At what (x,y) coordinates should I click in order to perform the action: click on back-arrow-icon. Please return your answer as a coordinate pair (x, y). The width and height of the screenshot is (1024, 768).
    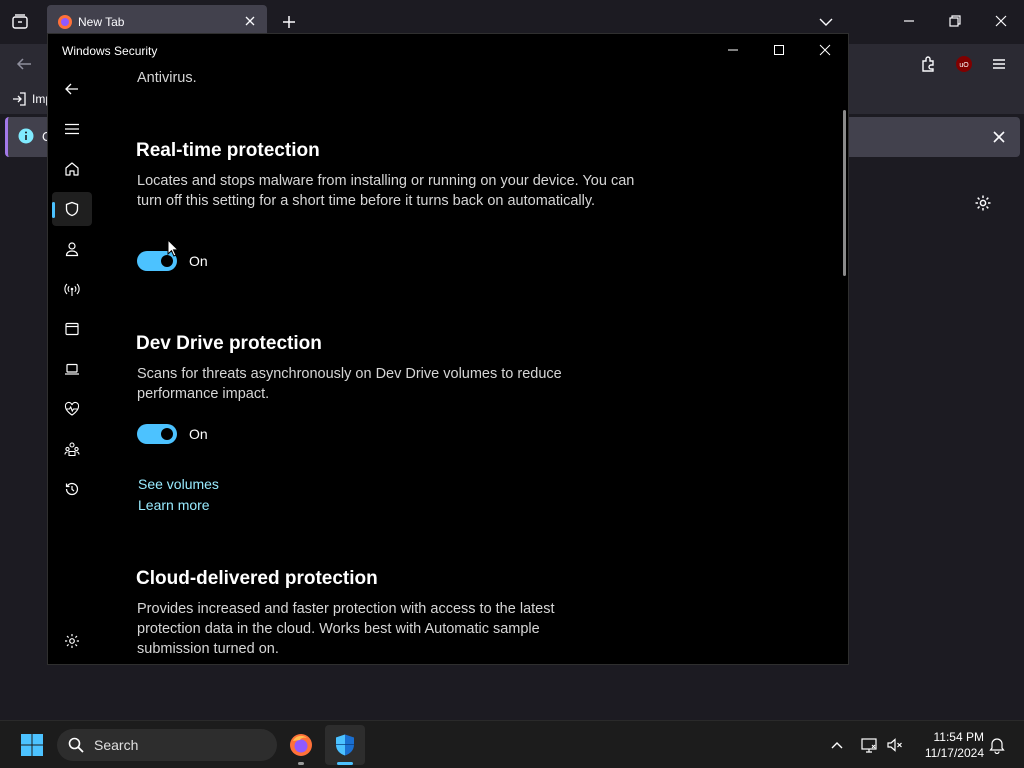
    Looking at the image, I should click on (24, 64).